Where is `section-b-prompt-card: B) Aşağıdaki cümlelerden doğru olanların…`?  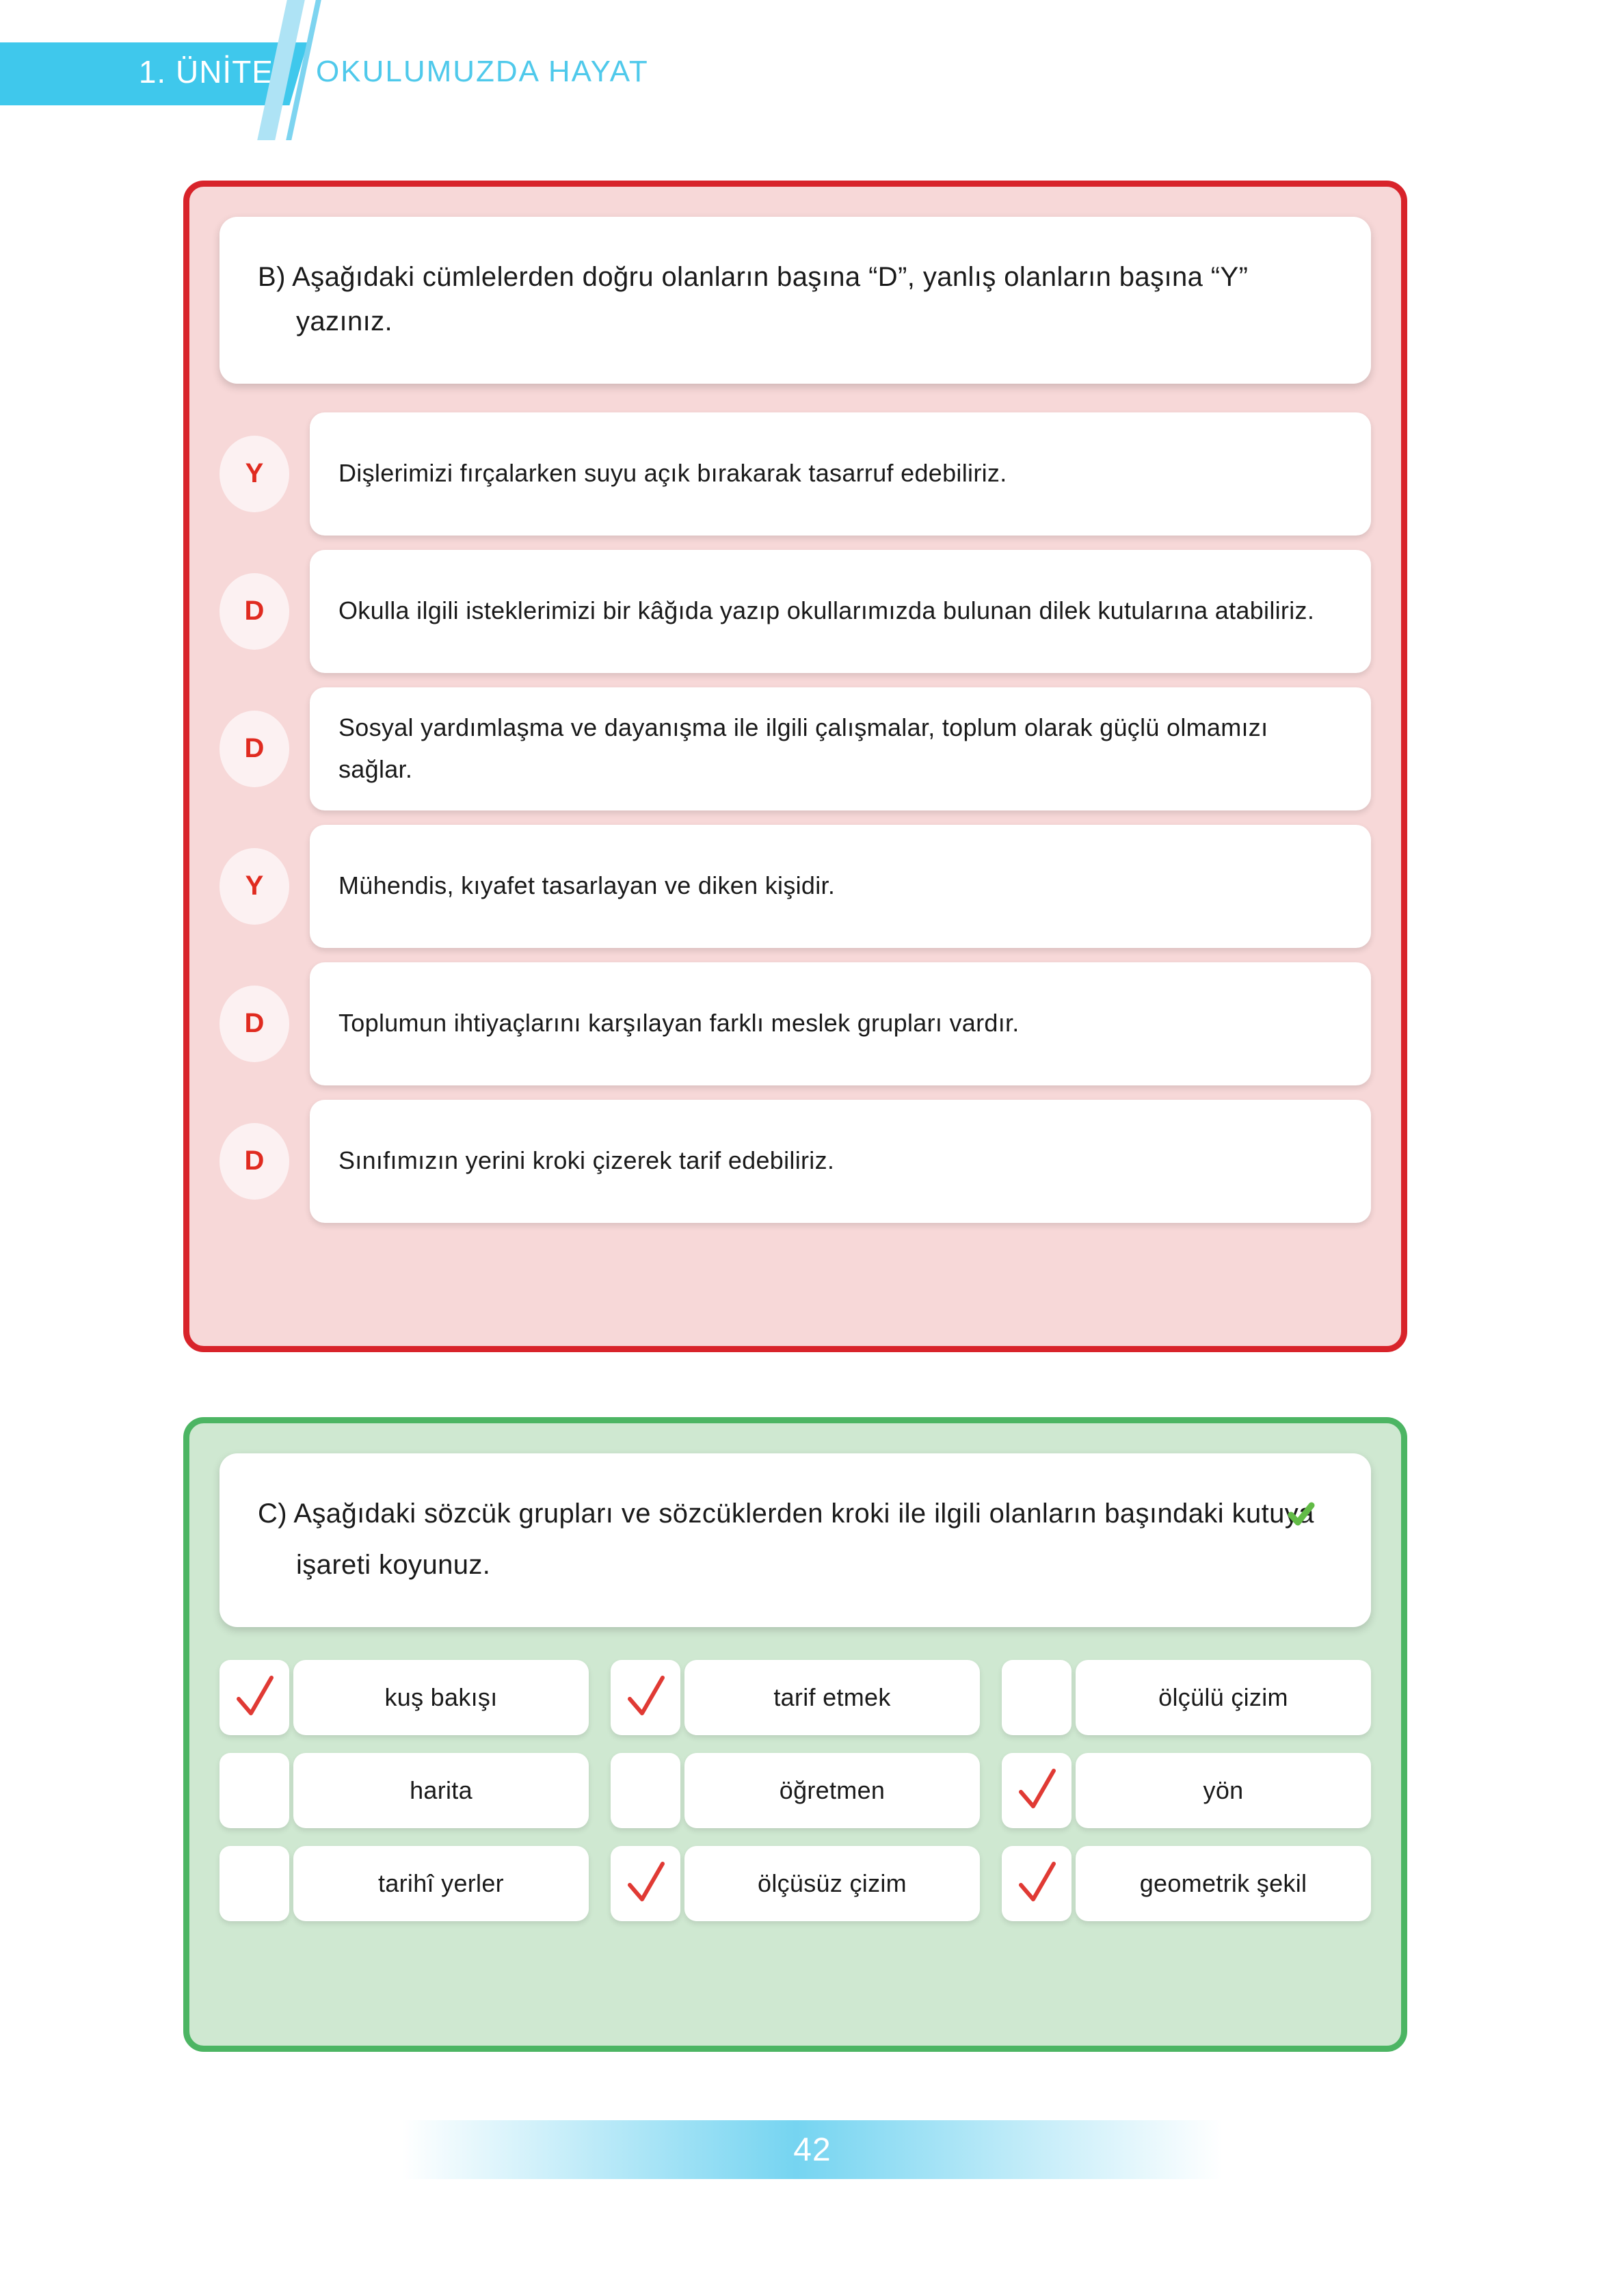
section-b-prompt-card: B) Aşağıdaki cümlelerden doğru olanların… is located at coordinates (795, 300).